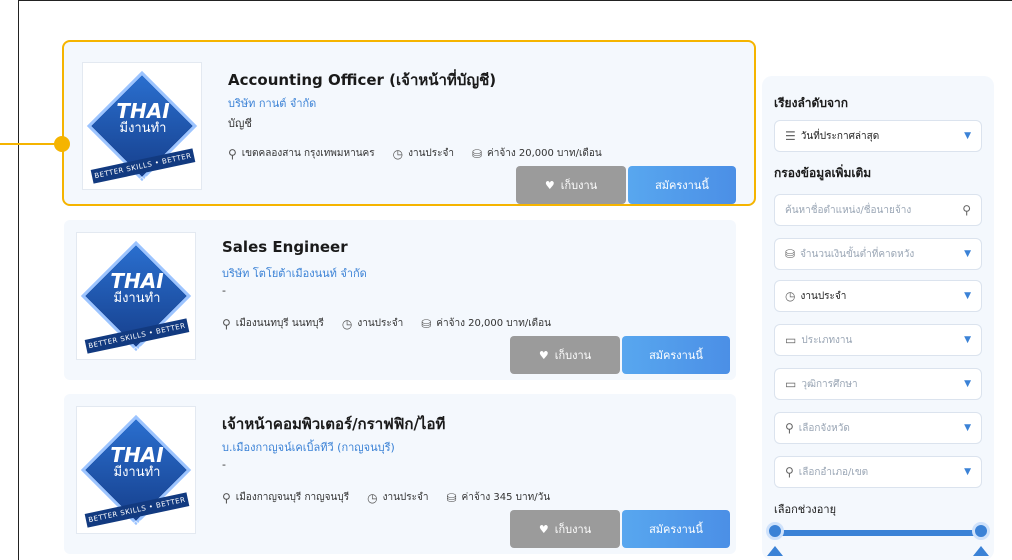 The height and width of the screenshot is (560, 1012). I want to click on education-icon: ▭, so click(791, 384).